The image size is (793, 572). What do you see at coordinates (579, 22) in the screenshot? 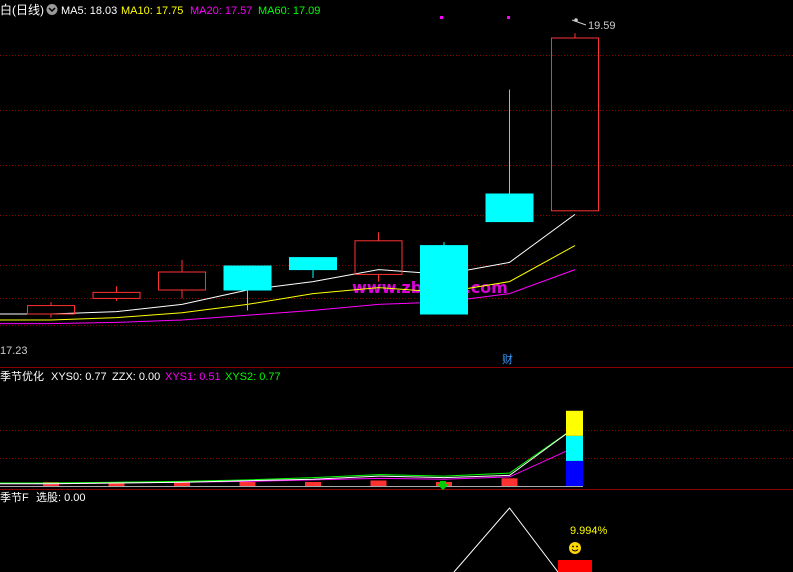
I see `high-pointer-icon` at bounding box center [579, 22].